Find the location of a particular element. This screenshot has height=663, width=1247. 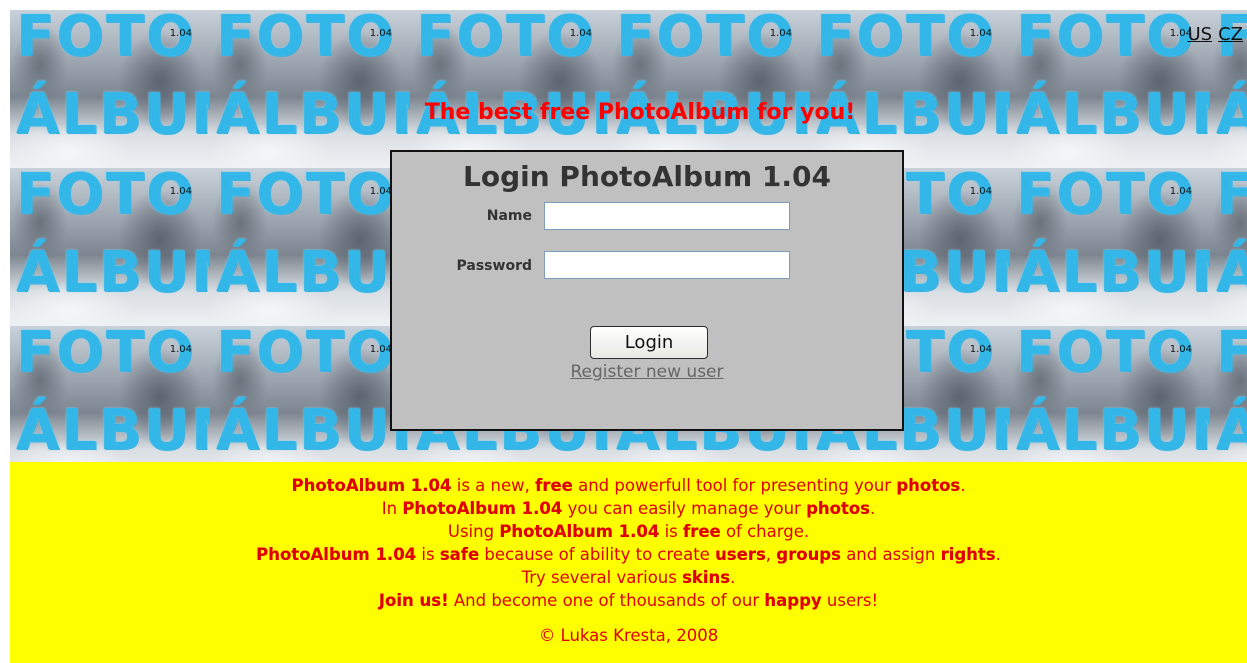

password-input is located at coordinates (667, 265).